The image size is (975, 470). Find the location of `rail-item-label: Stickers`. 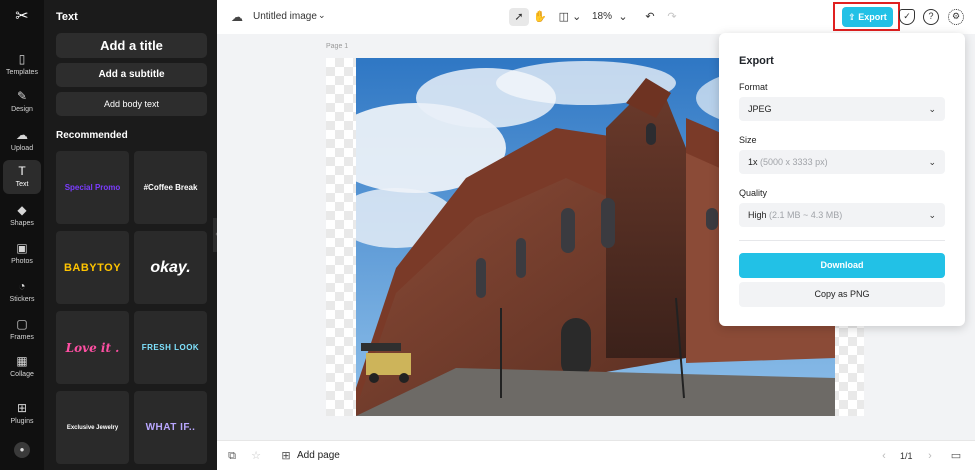

rail-item-label: Stickers is located at coordinates (22, 299).